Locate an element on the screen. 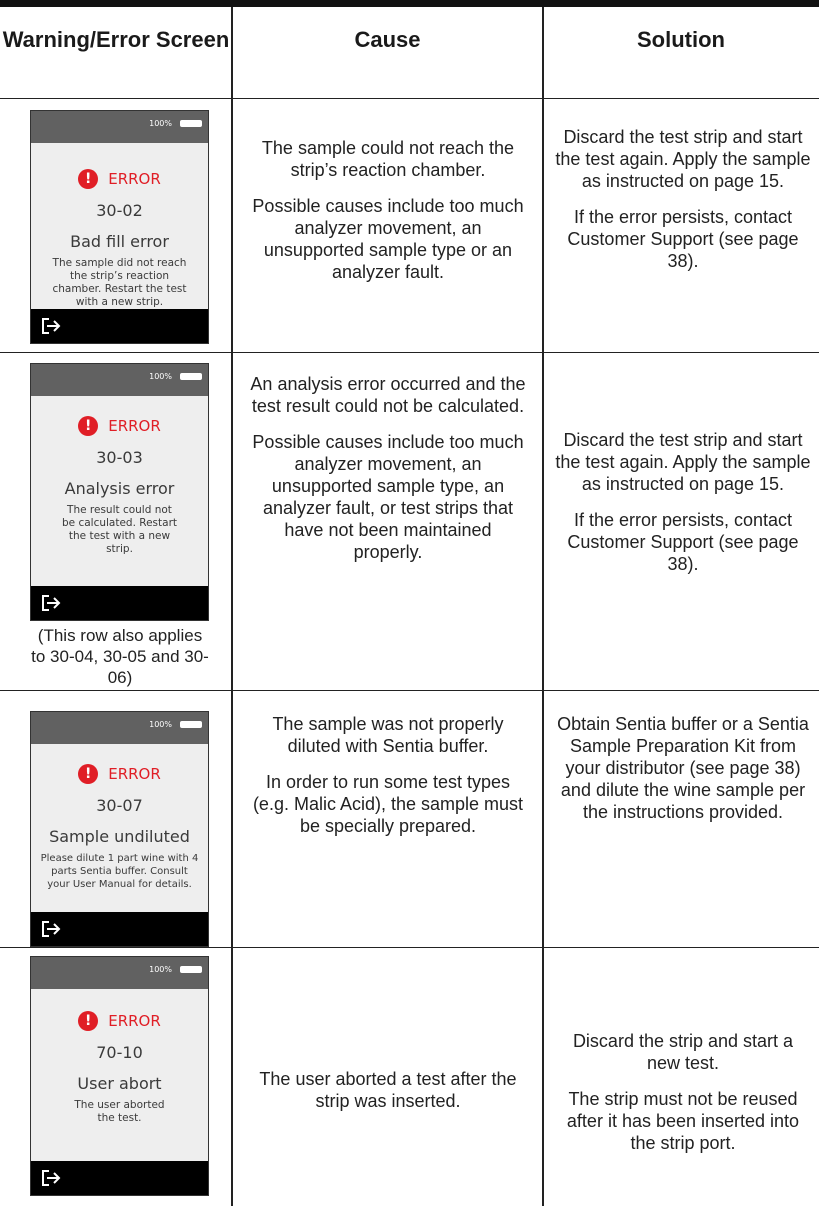 This screenshot has height=1206, width=819. error-title: Sample undiluted is located at coordinates (119, 836).